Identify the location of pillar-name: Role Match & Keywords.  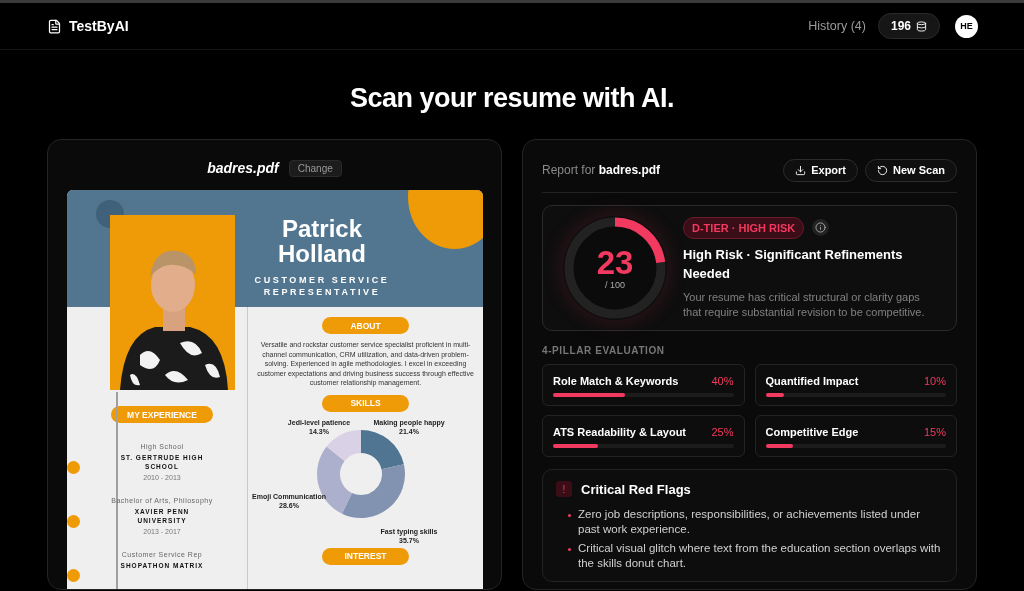
(616, 381).